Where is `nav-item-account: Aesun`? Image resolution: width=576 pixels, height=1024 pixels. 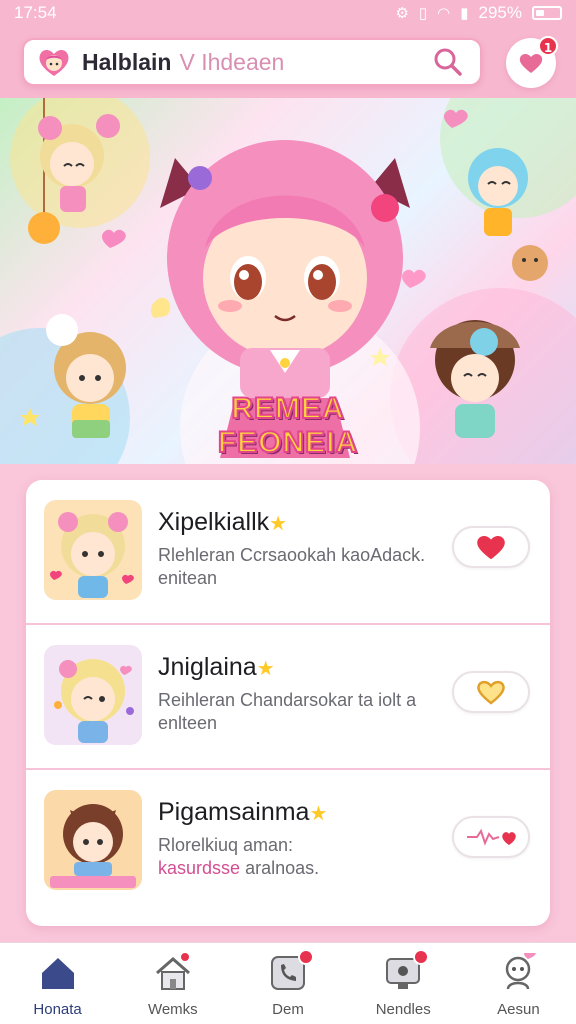 nav-item-account: Aesun is located at coordinates (518, 983).